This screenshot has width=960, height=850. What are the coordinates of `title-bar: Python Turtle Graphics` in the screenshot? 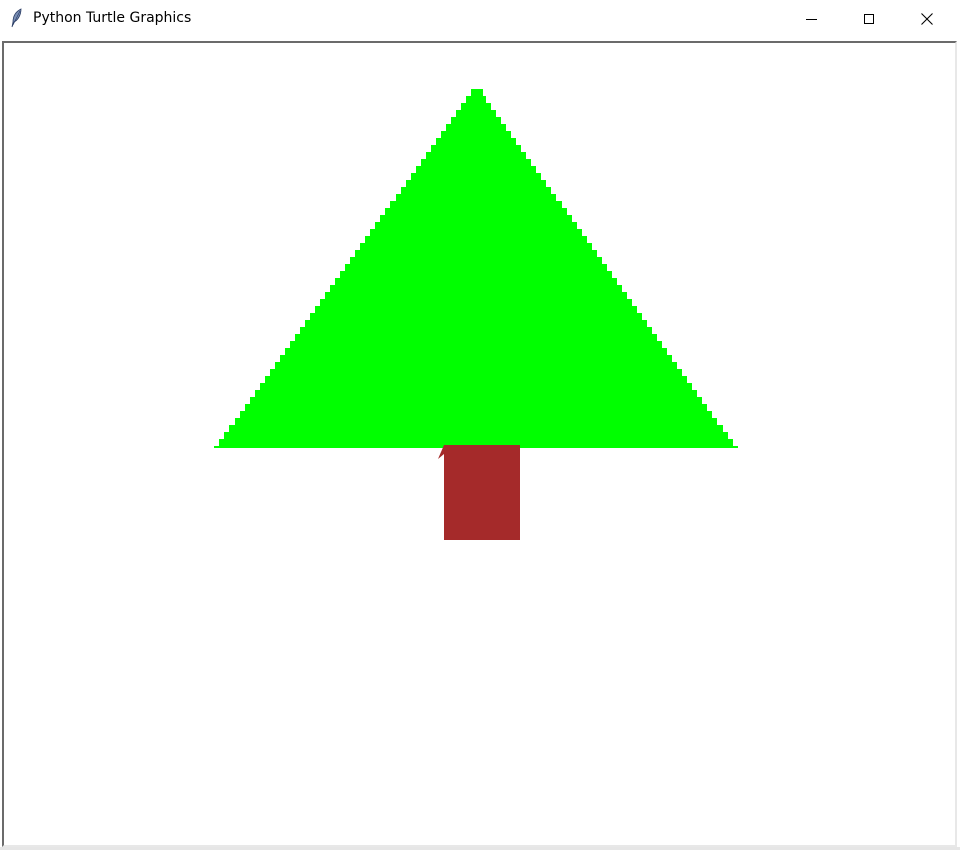 It's located at (480, 19).